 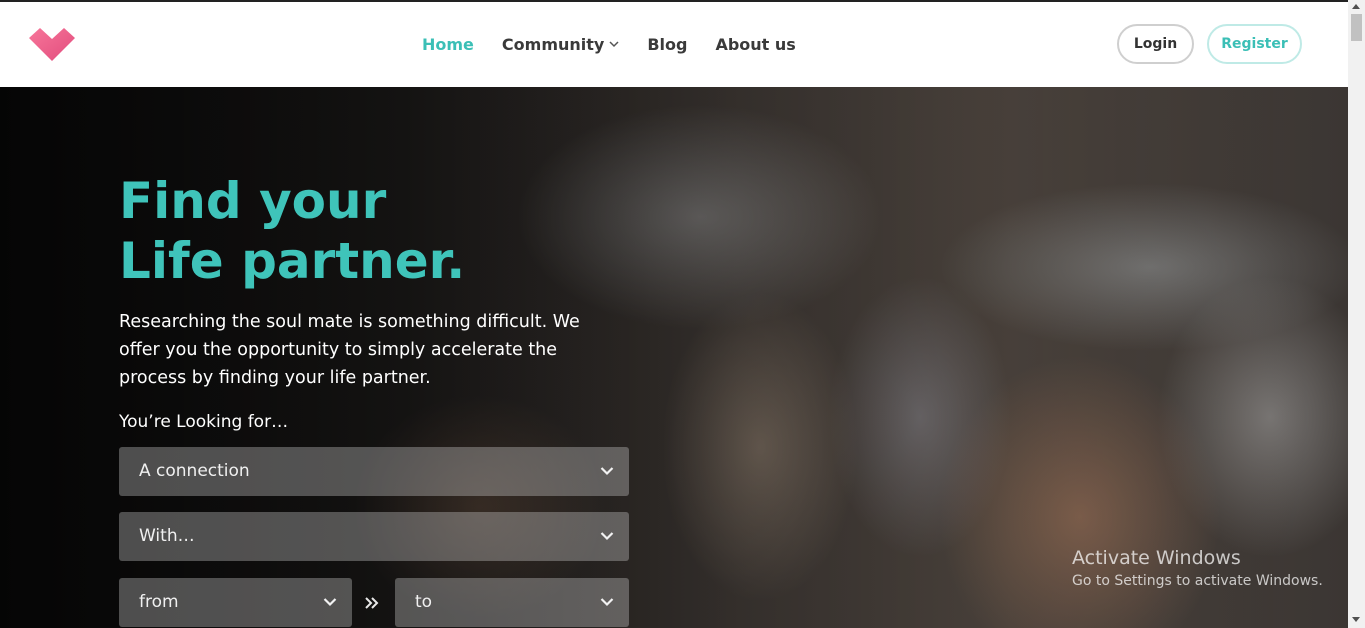 What do you see at coordinates (1356, 314) in the screenshot?
I see `vertical-scrollbar` at bounding box center [1356, 314].